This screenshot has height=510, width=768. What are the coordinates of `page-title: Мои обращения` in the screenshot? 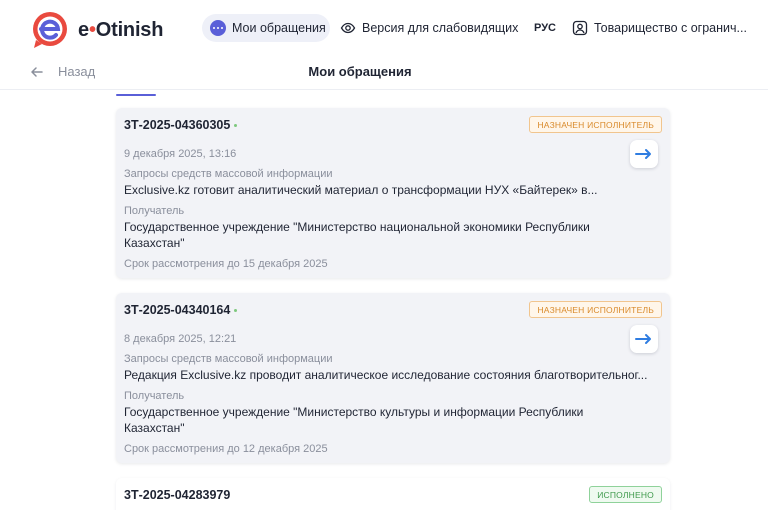 It's located at (360, 71).